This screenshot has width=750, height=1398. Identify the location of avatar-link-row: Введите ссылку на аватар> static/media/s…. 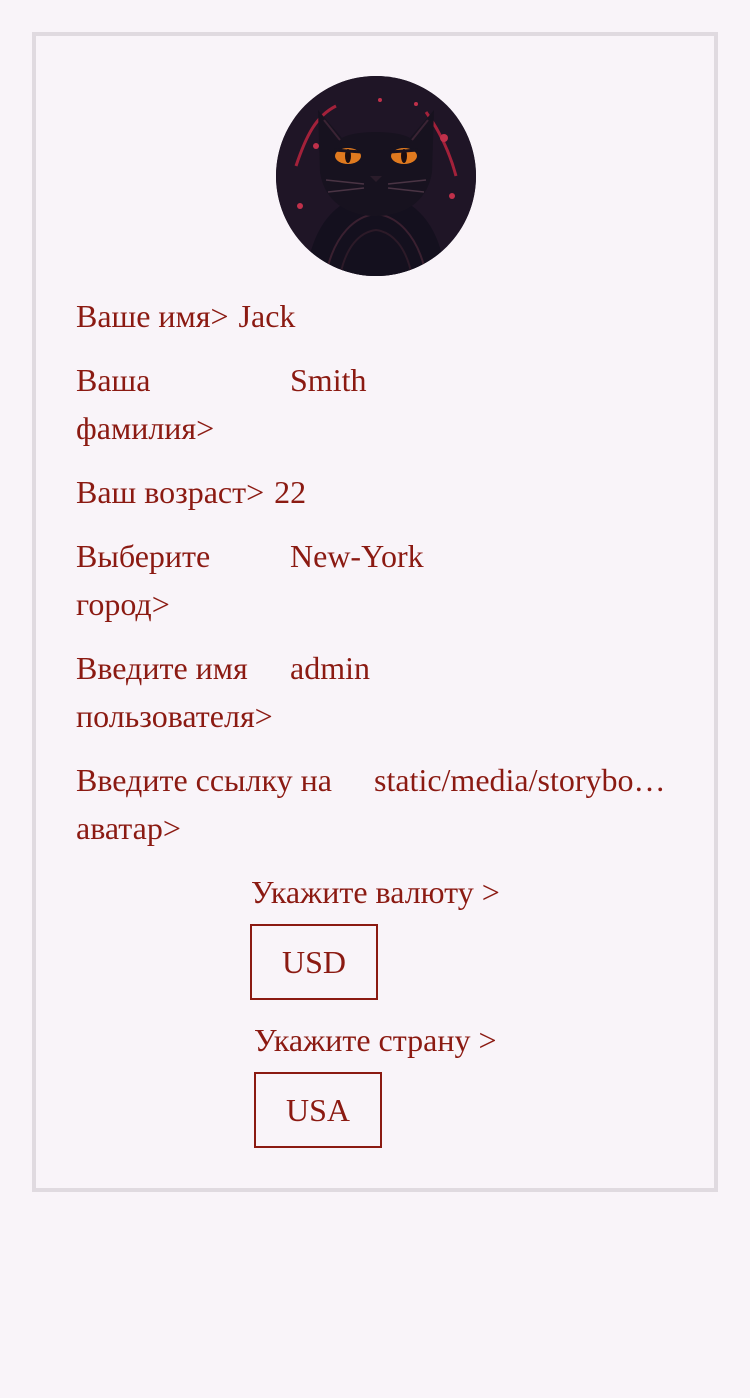
(376, 804).